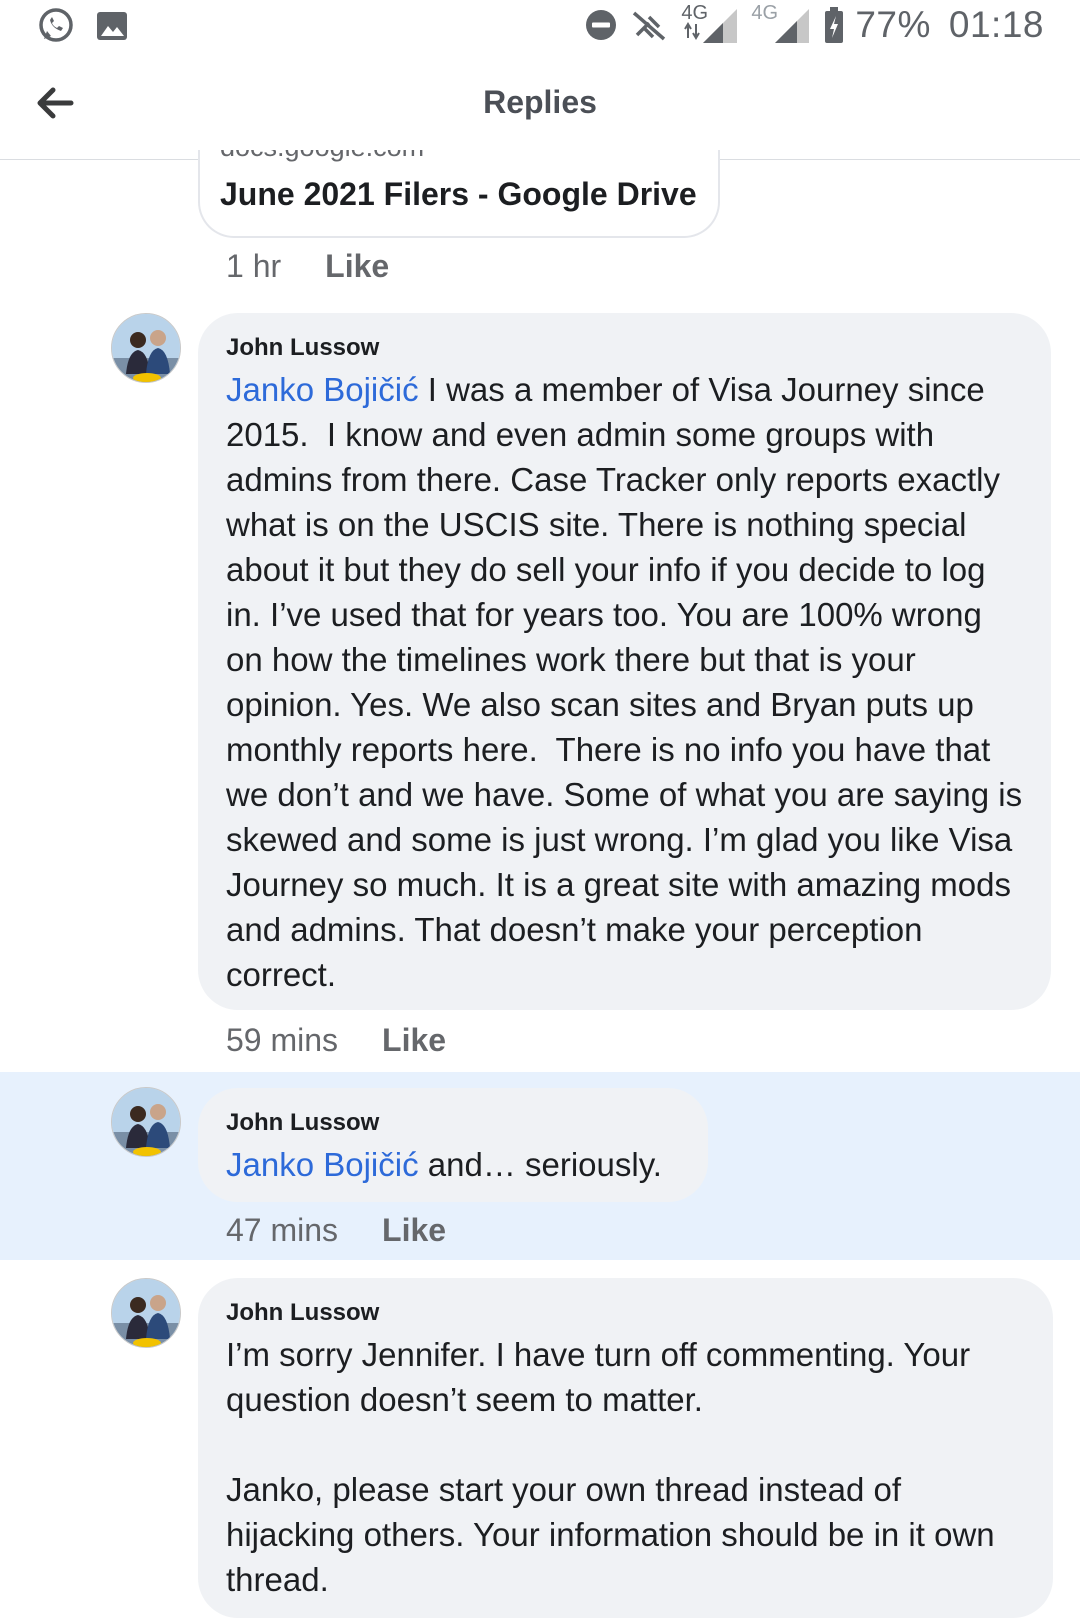 This screenshot has width=1080, height=1620. Describe the element at coordinates (322, 156) in the screenshot. I see `link-domain: docs.google.com` at that location.